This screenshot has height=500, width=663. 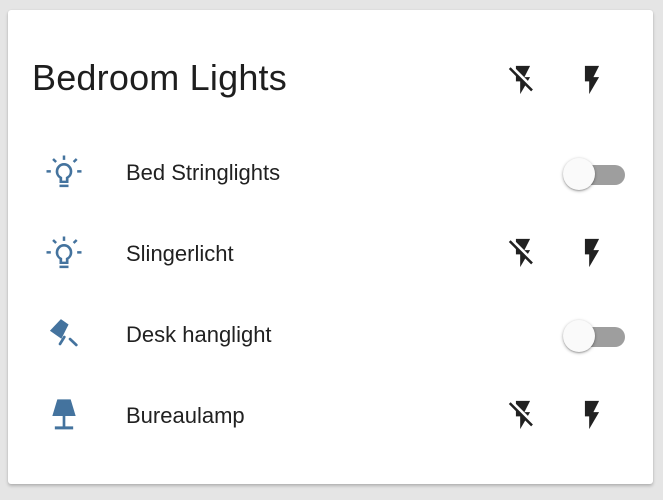 I want to click on bureaulamp-on-button, so click(x=592, y=415).